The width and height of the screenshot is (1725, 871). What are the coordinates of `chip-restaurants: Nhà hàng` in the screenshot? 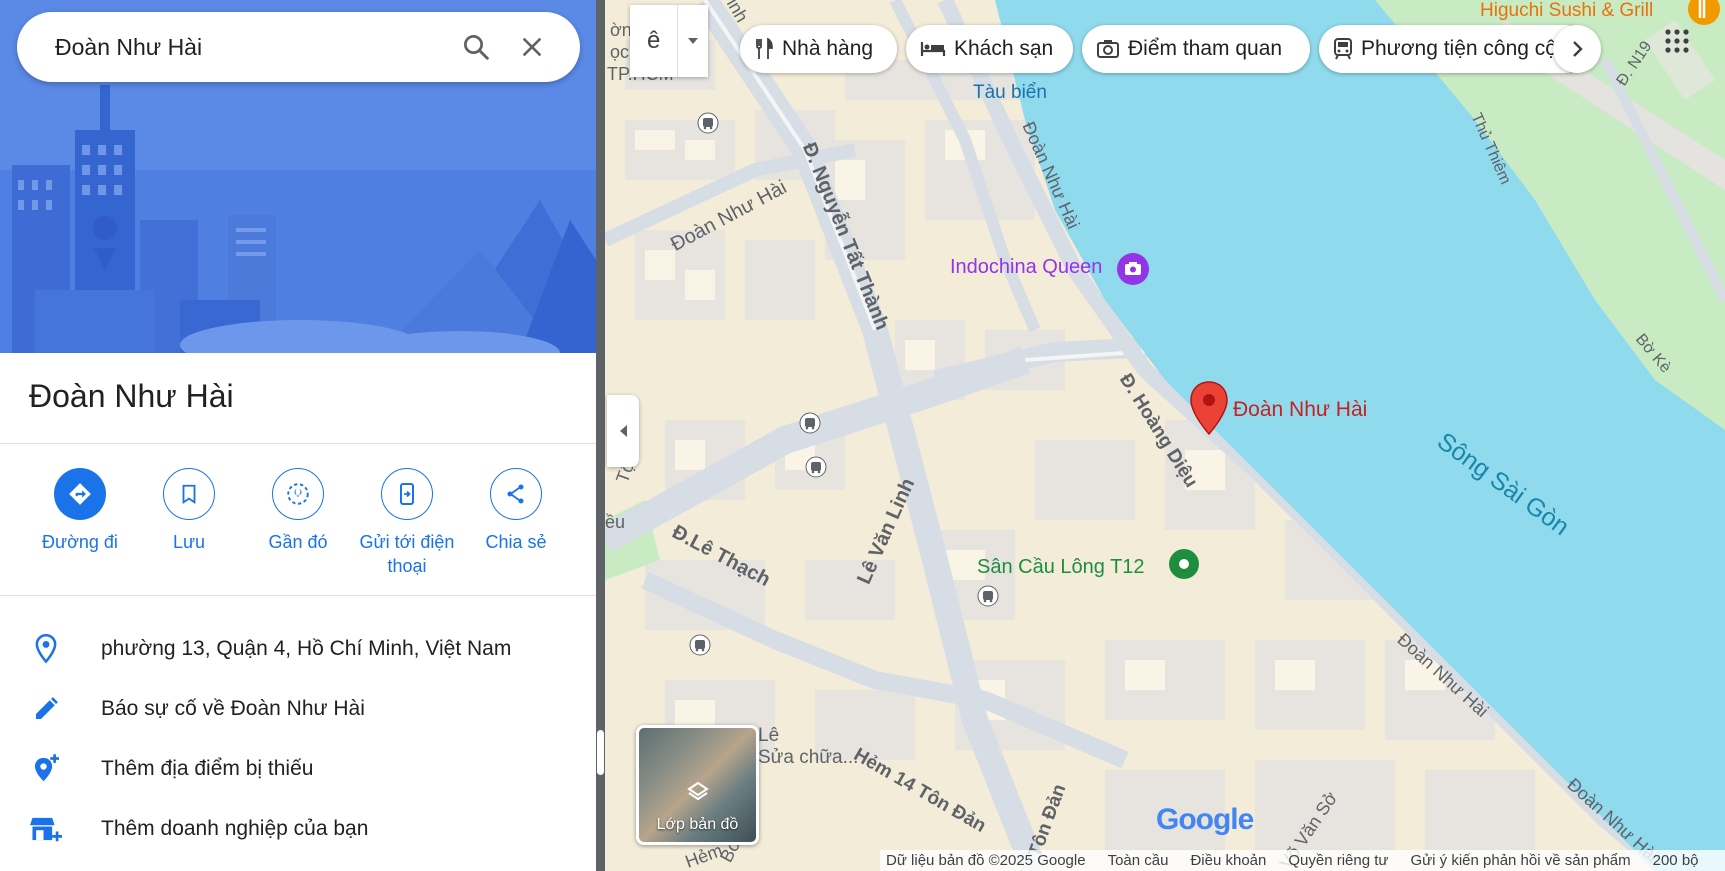 It's located at (818, 49).